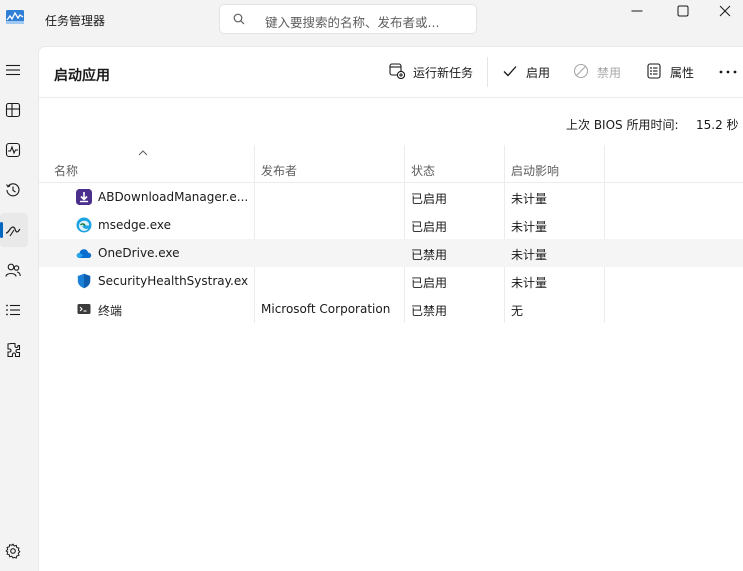 The image size is (743, 571). I want to click on minimize-button, so click(637, 11).